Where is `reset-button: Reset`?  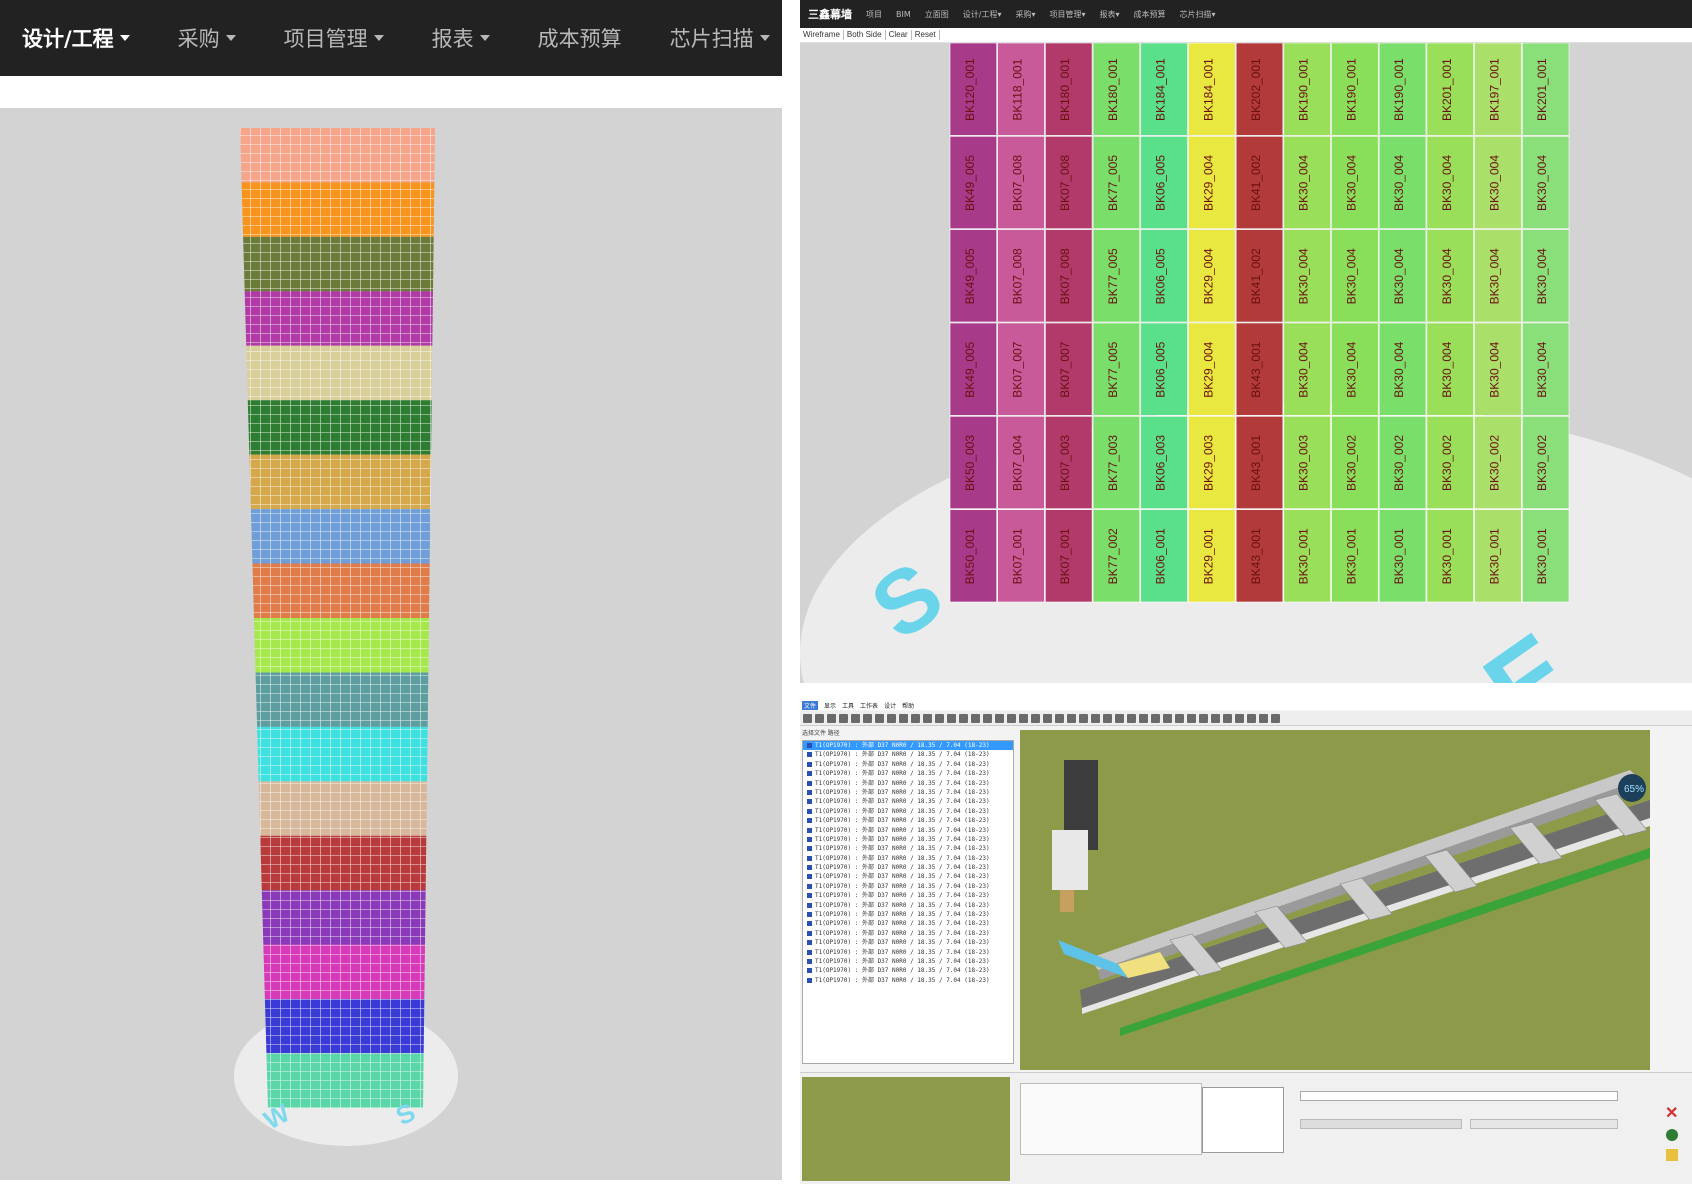 reset-button: Reset is located at coordinates (926, 35).